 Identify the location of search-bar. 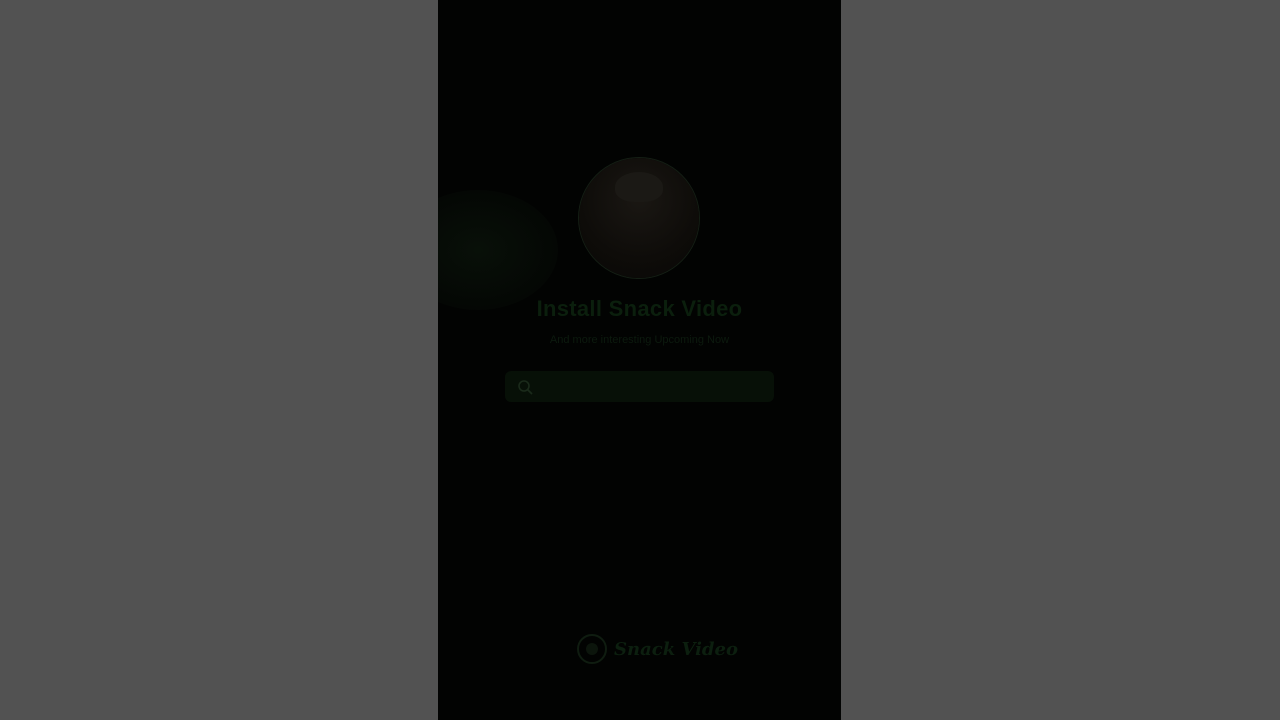
(639, 386).